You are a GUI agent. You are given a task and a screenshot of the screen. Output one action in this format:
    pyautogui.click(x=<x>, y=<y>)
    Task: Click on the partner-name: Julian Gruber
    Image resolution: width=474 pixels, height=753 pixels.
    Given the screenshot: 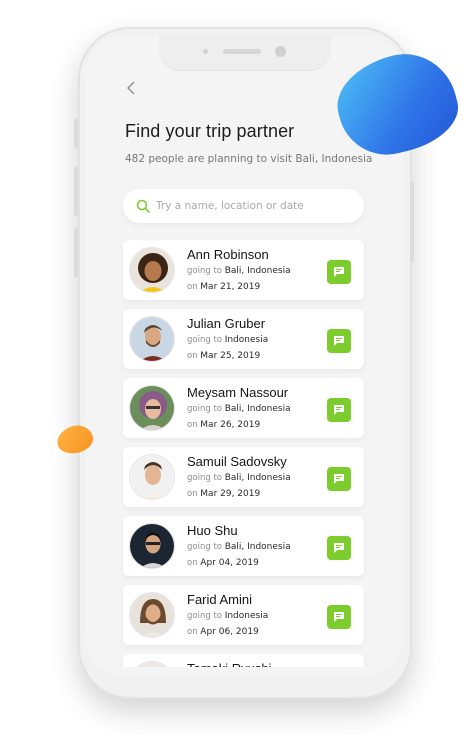 What is the action you would take?
    pyautogui.click(x=226, y=323)
    